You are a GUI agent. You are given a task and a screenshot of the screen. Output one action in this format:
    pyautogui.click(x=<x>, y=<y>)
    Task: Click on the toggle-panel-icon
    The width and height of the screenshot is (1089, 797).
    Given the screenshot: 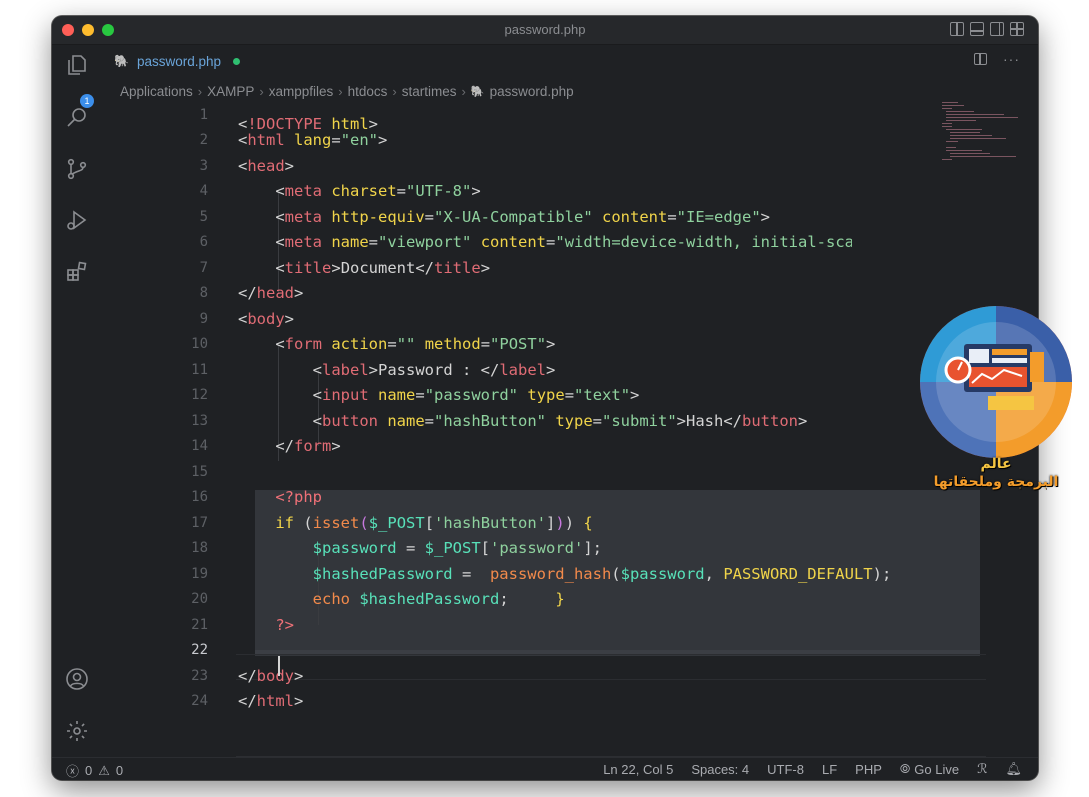 What is the action you would take?
    pyautogui.click(x=977, y=29)
    